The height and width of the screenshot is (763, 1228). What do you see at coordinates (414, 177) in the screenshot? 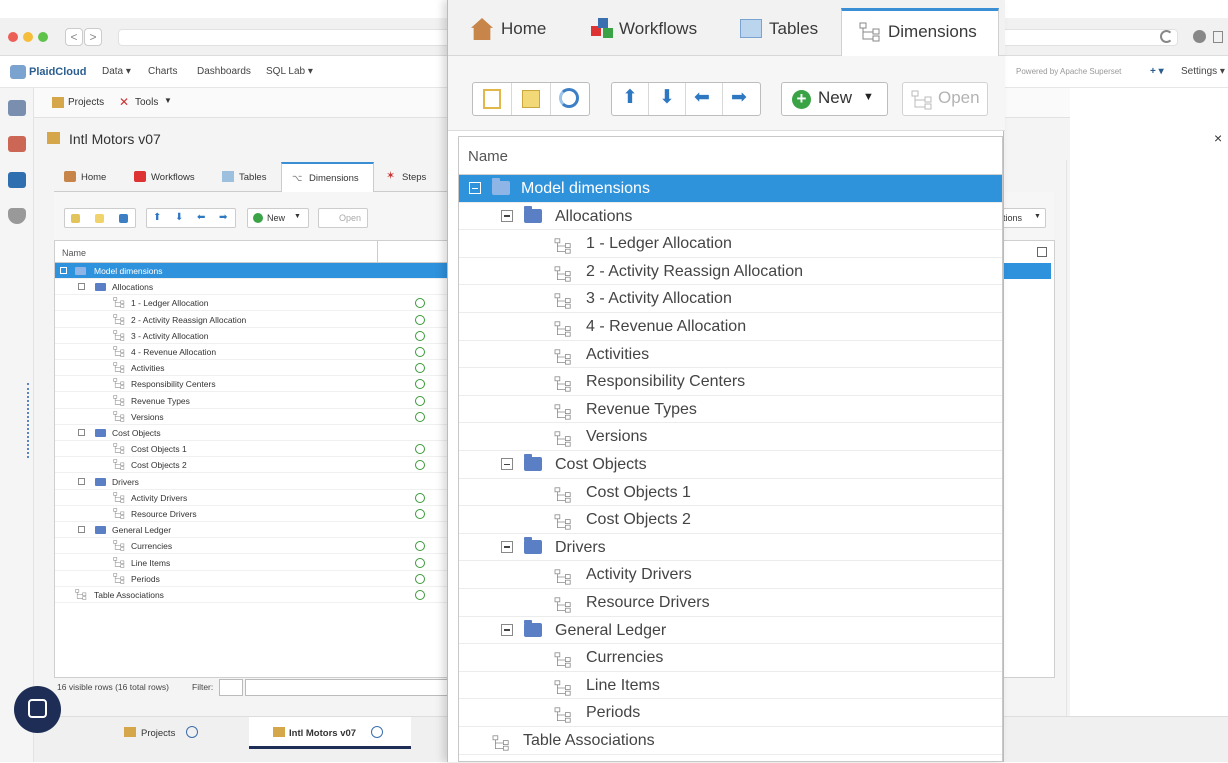
I see `bg-tab-steps: Steps` at bounding box center [414, 177].